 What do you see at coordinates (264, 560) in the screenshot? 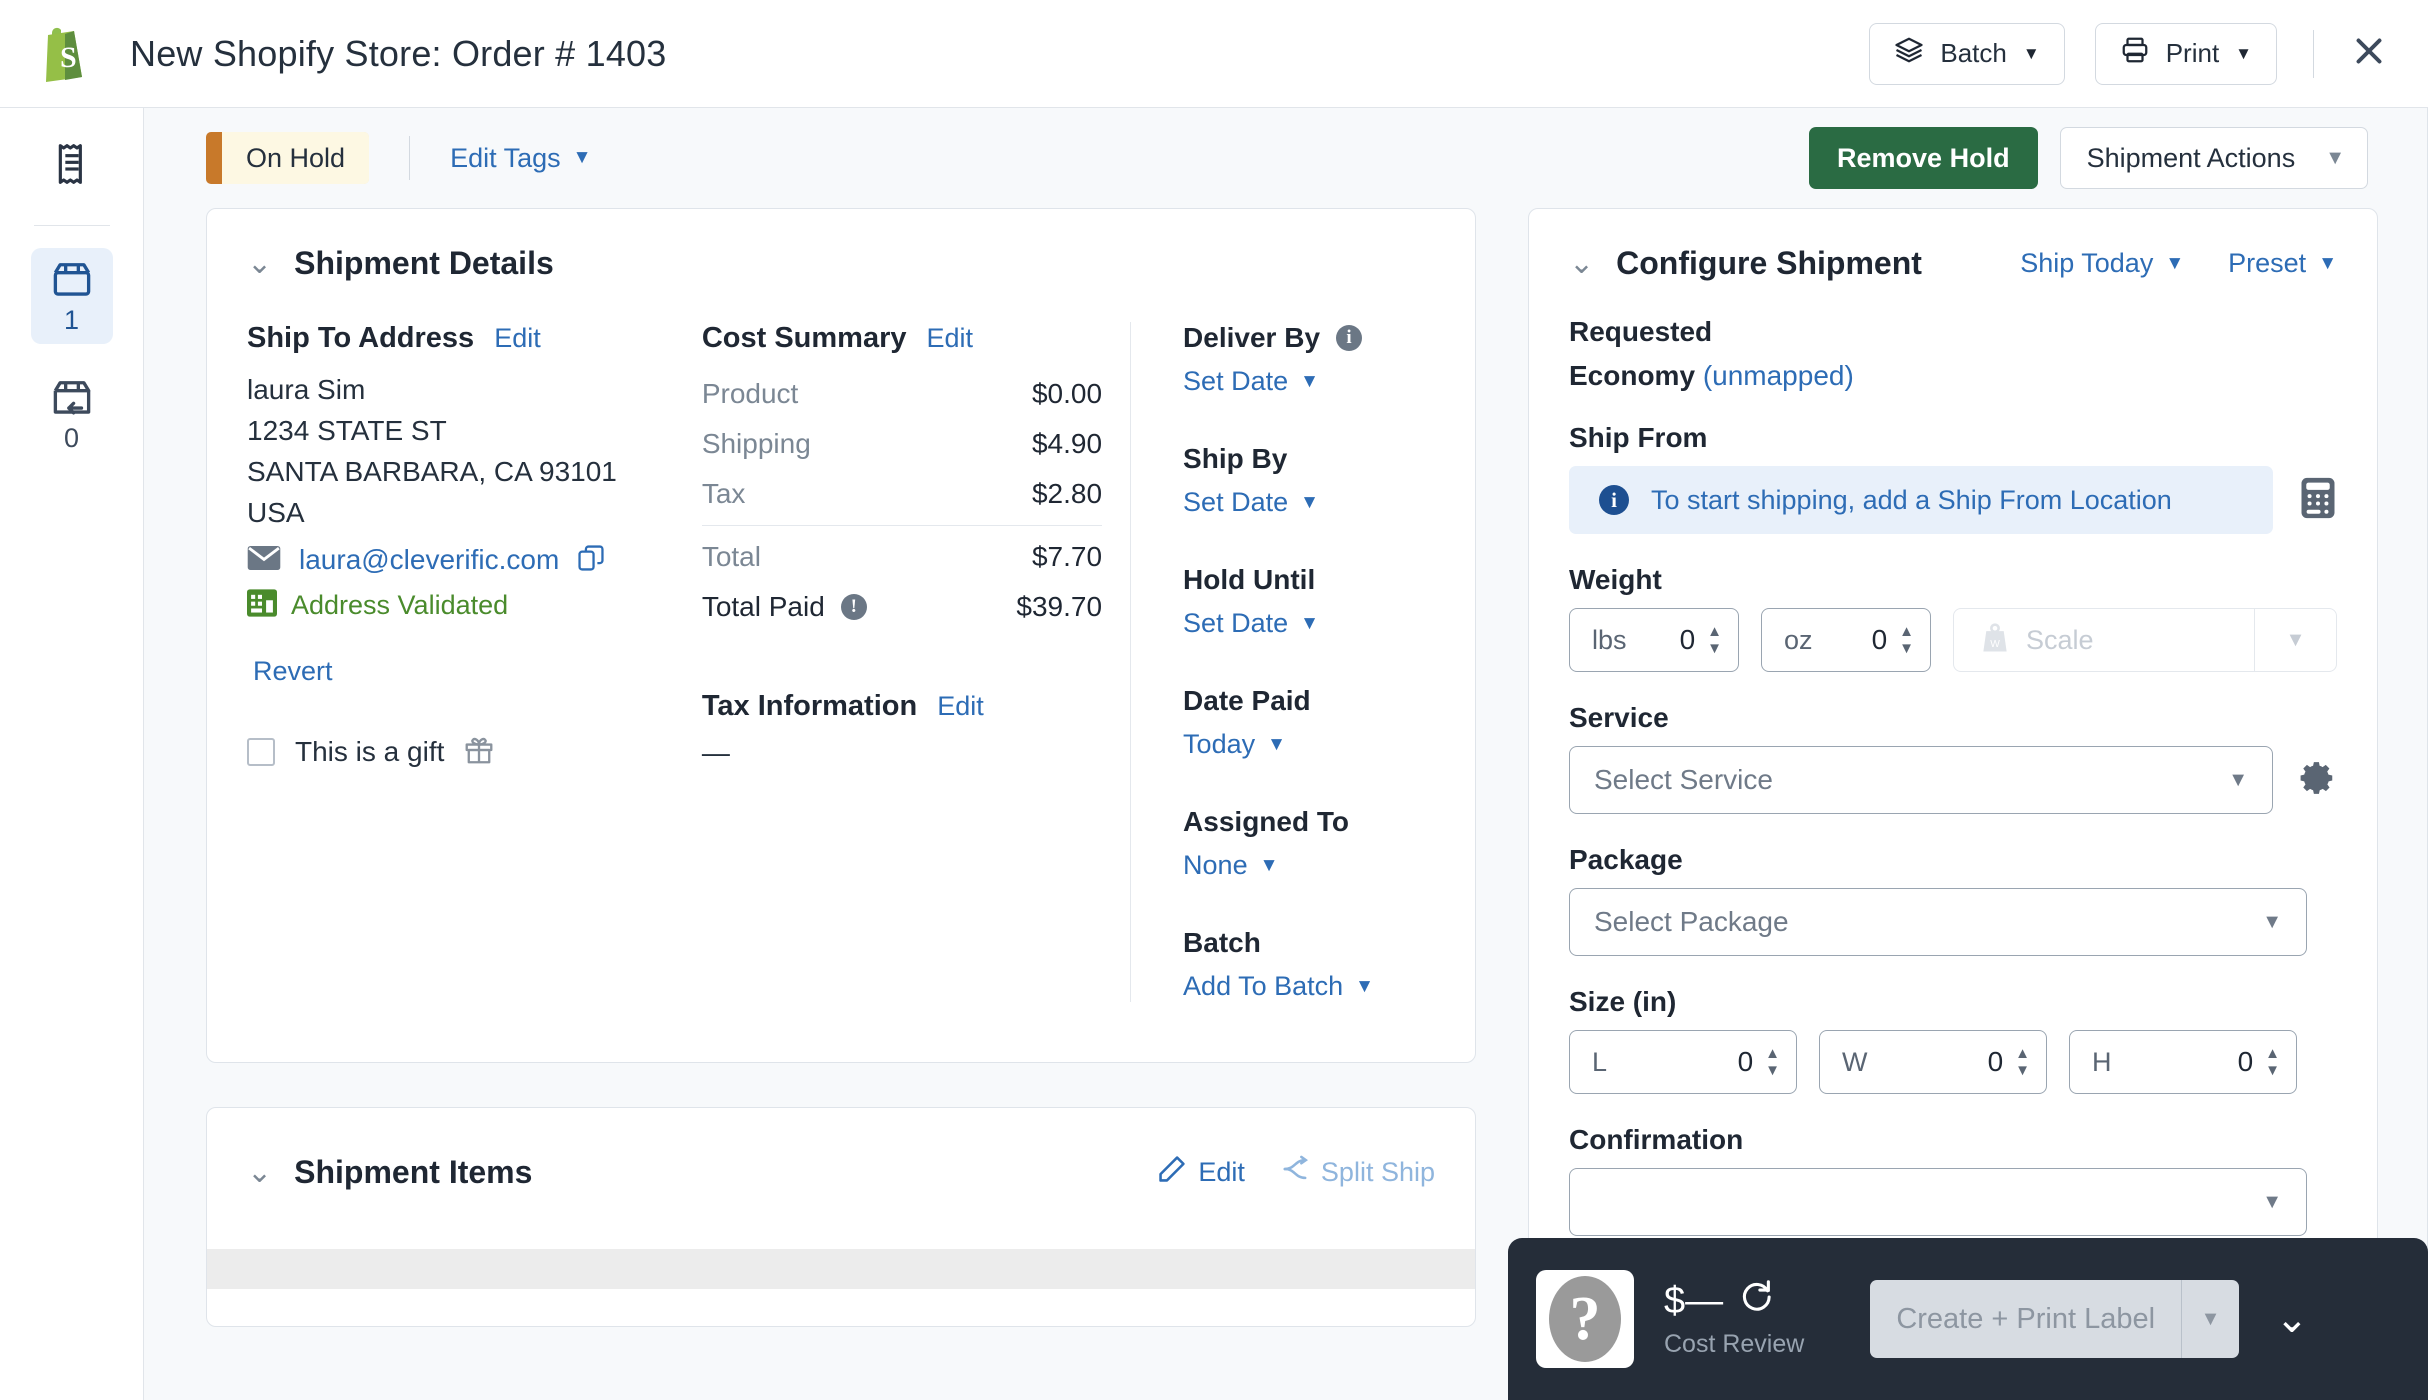
I see `envelope-icon` at bounding box center [264, 560].